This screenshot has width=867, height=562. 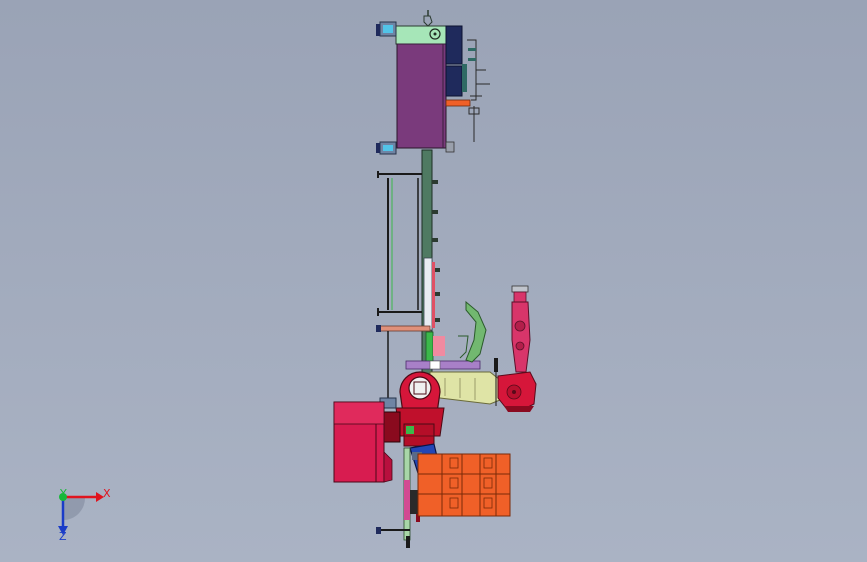 What do you see at coordinates (517, 348) in the screenshot?
I see `industrial-robot` at bounding box center [517, 348].